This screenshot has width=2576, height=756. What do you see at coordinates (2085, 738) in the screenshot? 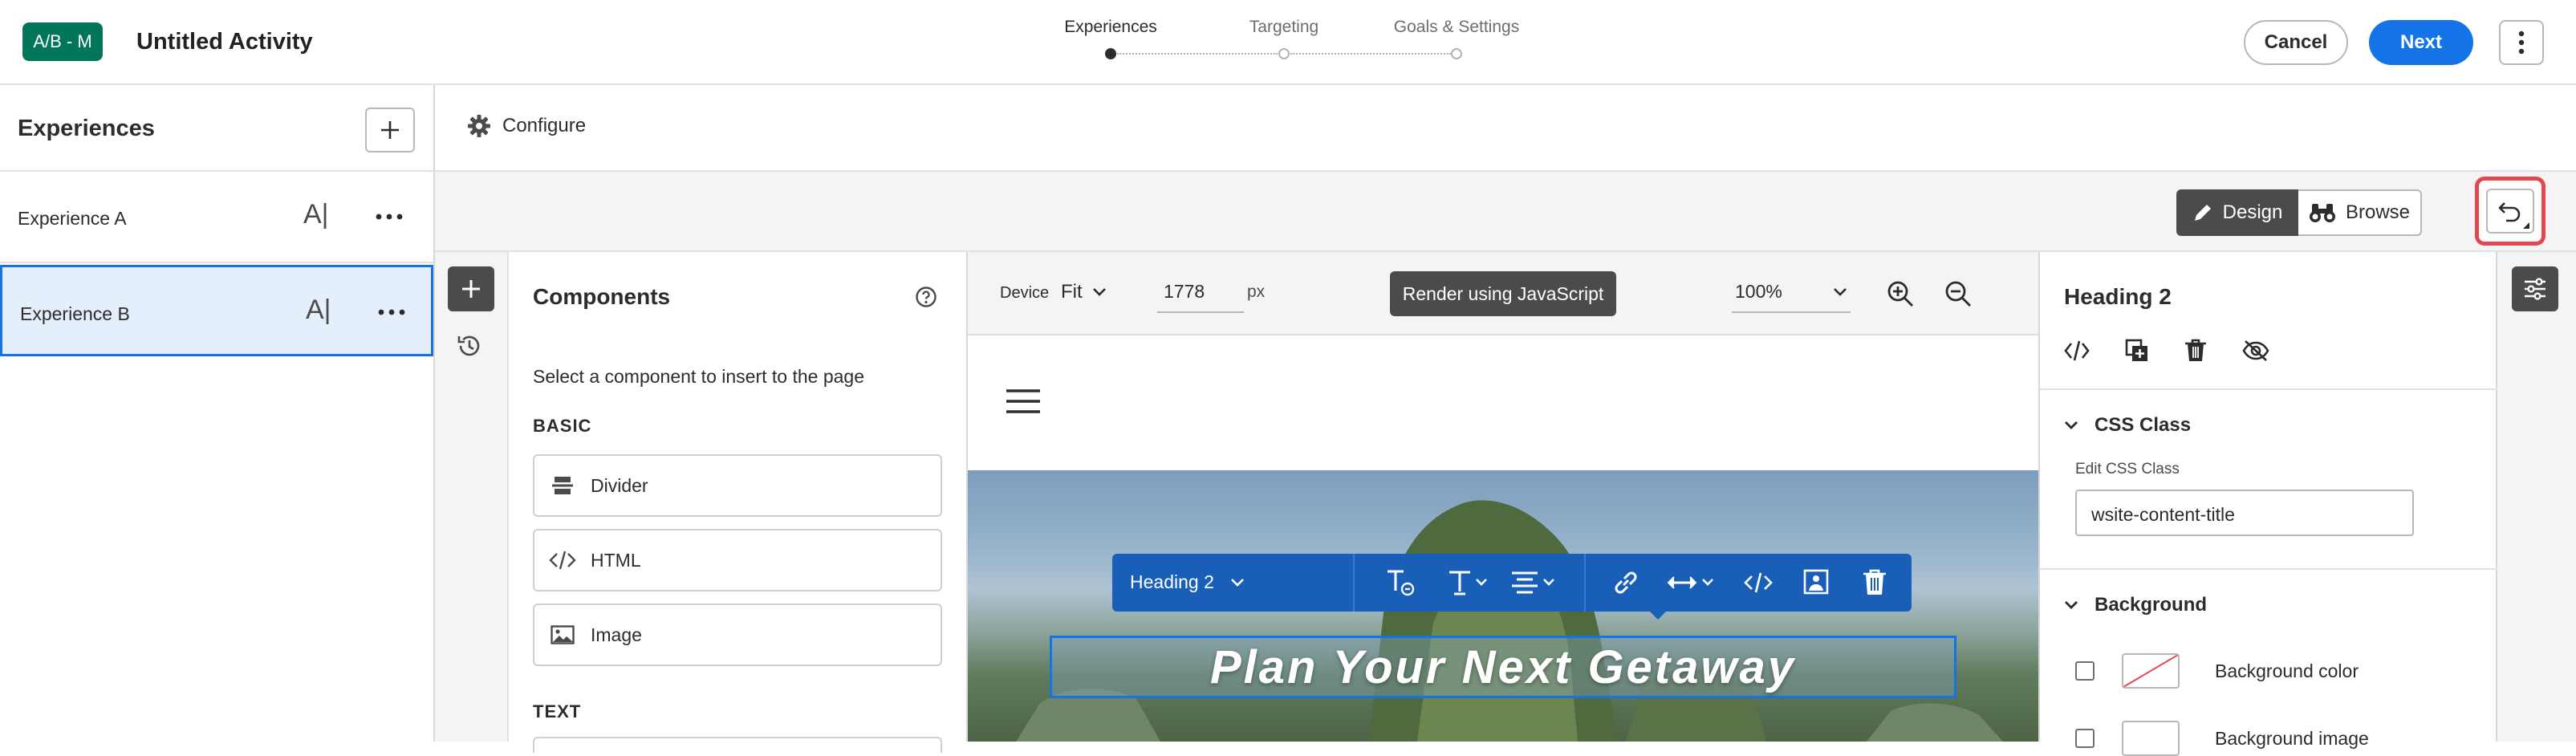
I see `background-image-checkbox` at bounding box center [2085, 738].